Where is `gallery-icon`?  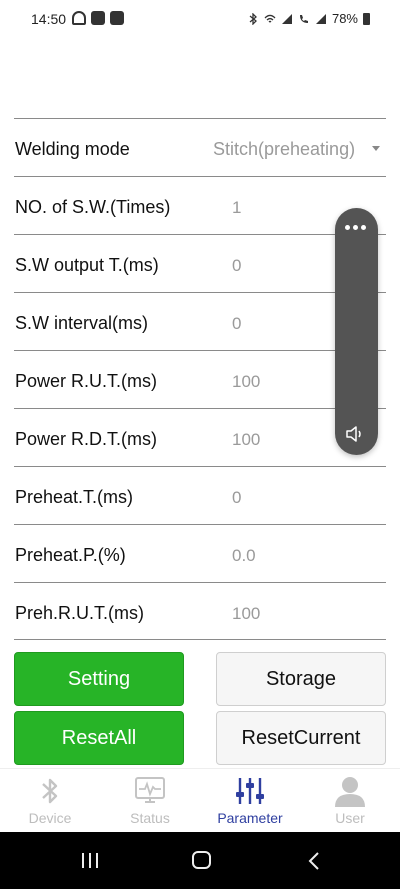 gallery-icon is located at coordinates (98, 18).